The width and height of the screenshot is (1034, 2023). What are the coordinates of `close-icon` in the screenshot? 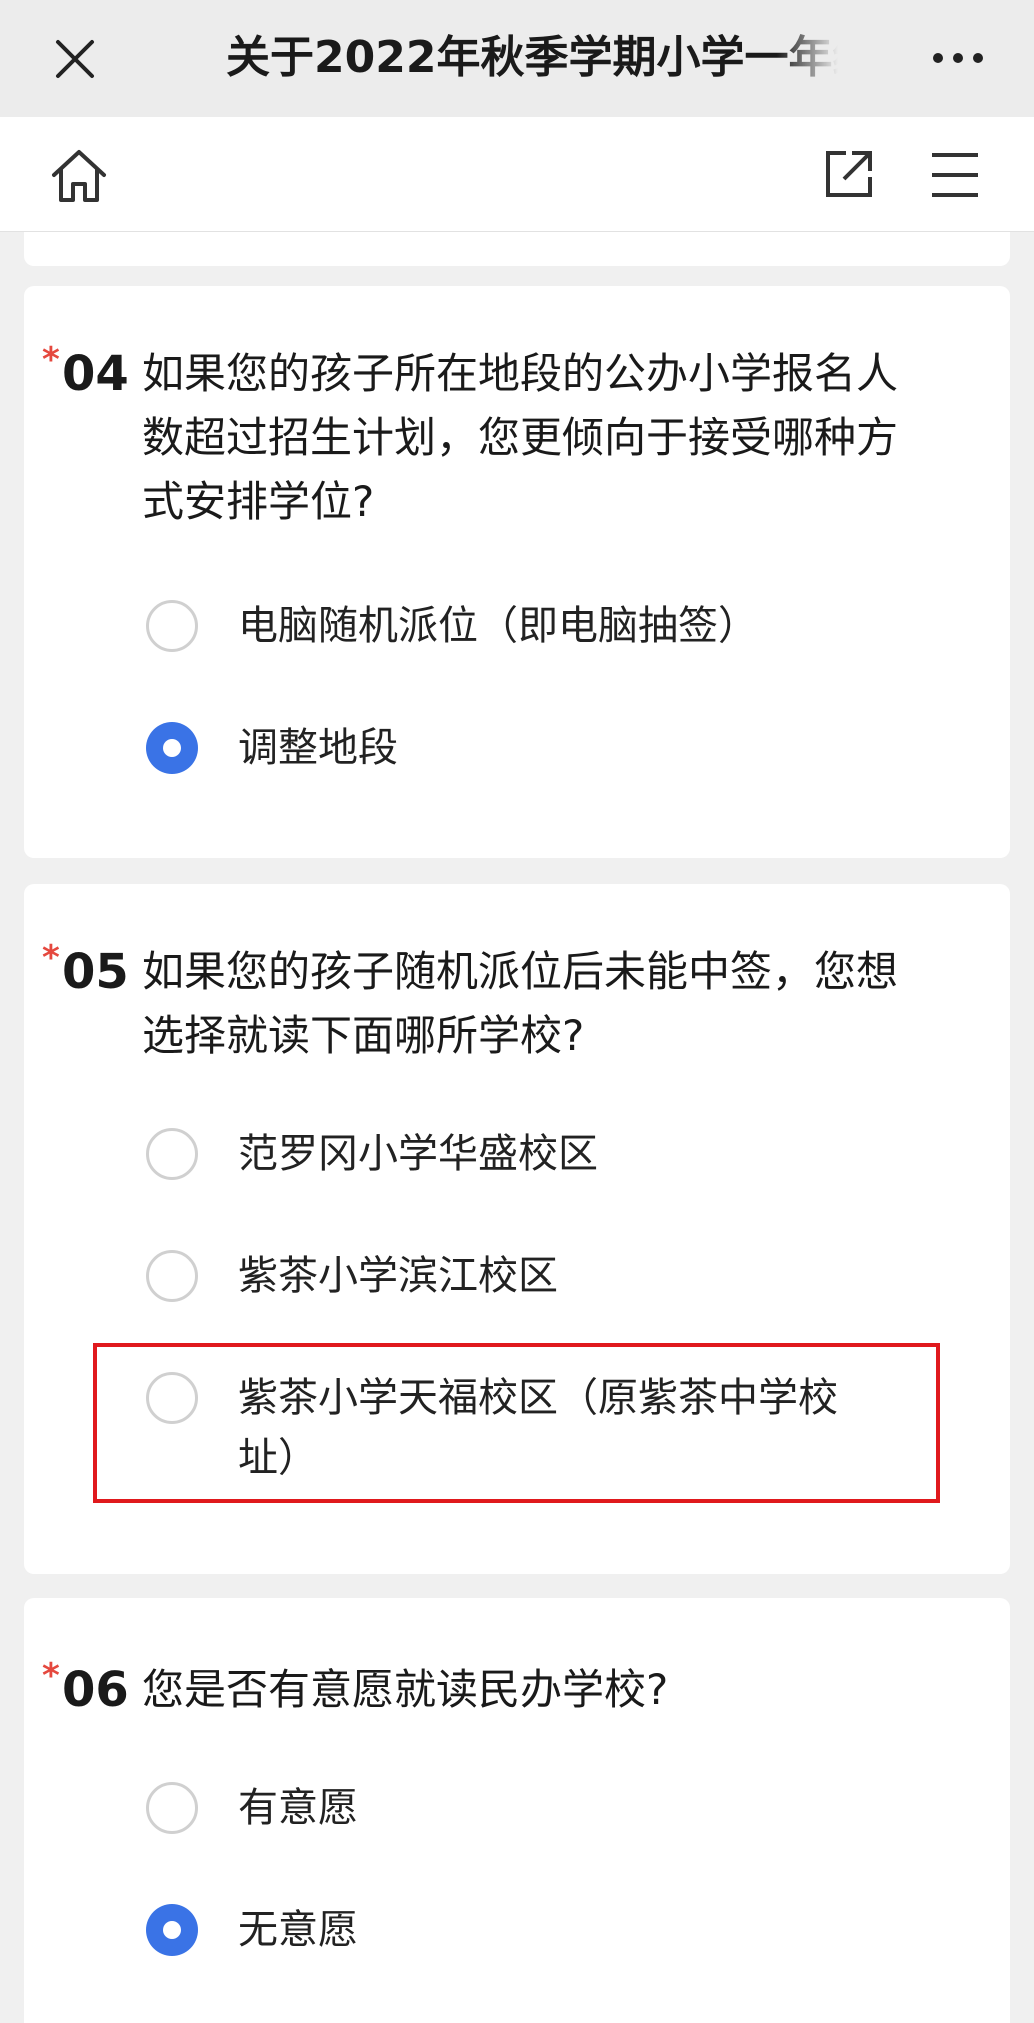 It's located at (75, 59).